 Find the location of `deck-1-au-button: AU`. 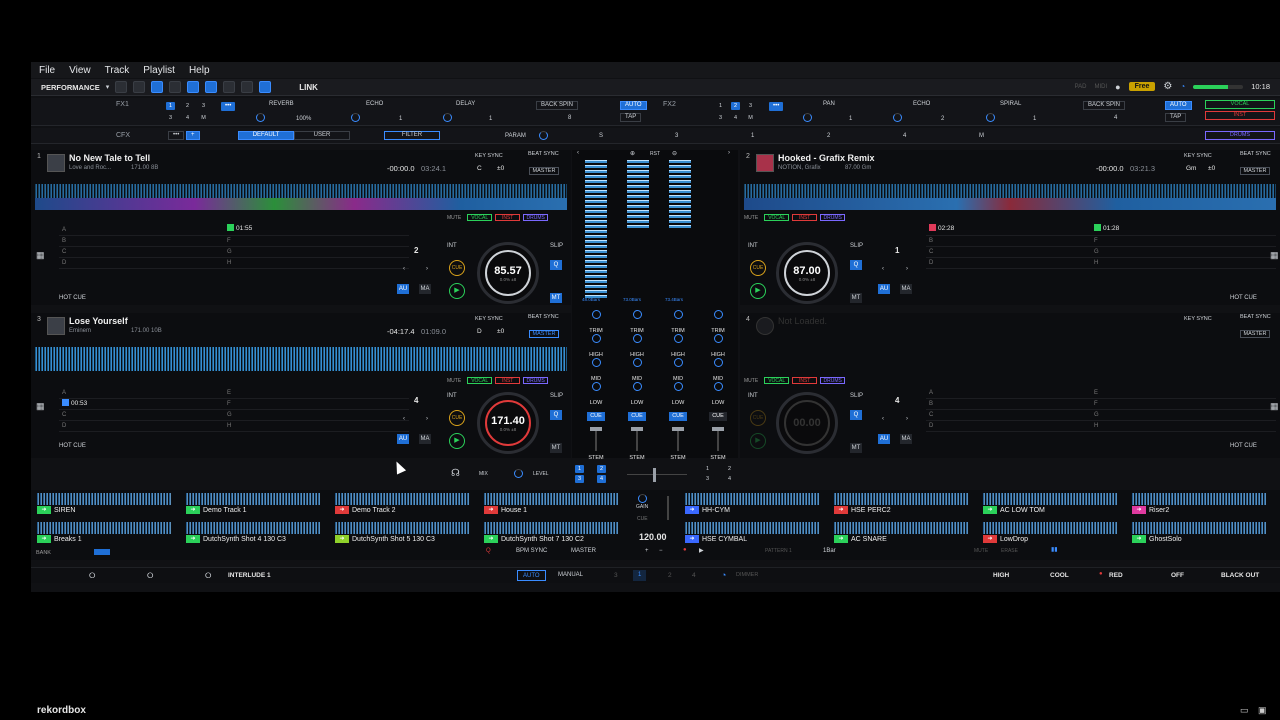

deck-1-au-button: AU is located at coordinates (403, 289).